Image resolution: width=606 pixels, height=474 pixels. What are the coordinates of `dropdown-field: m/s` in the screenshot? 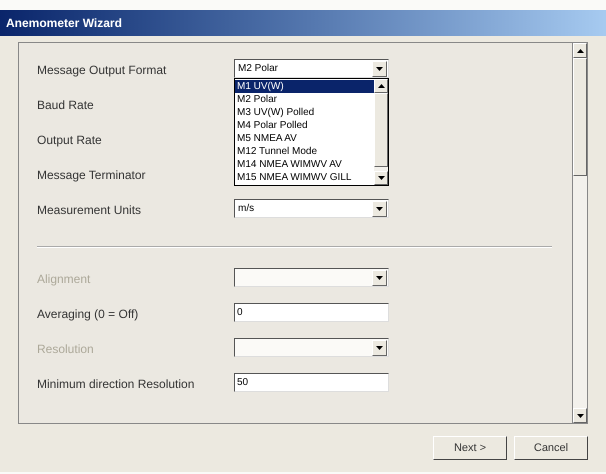 It's located at (311, 208).